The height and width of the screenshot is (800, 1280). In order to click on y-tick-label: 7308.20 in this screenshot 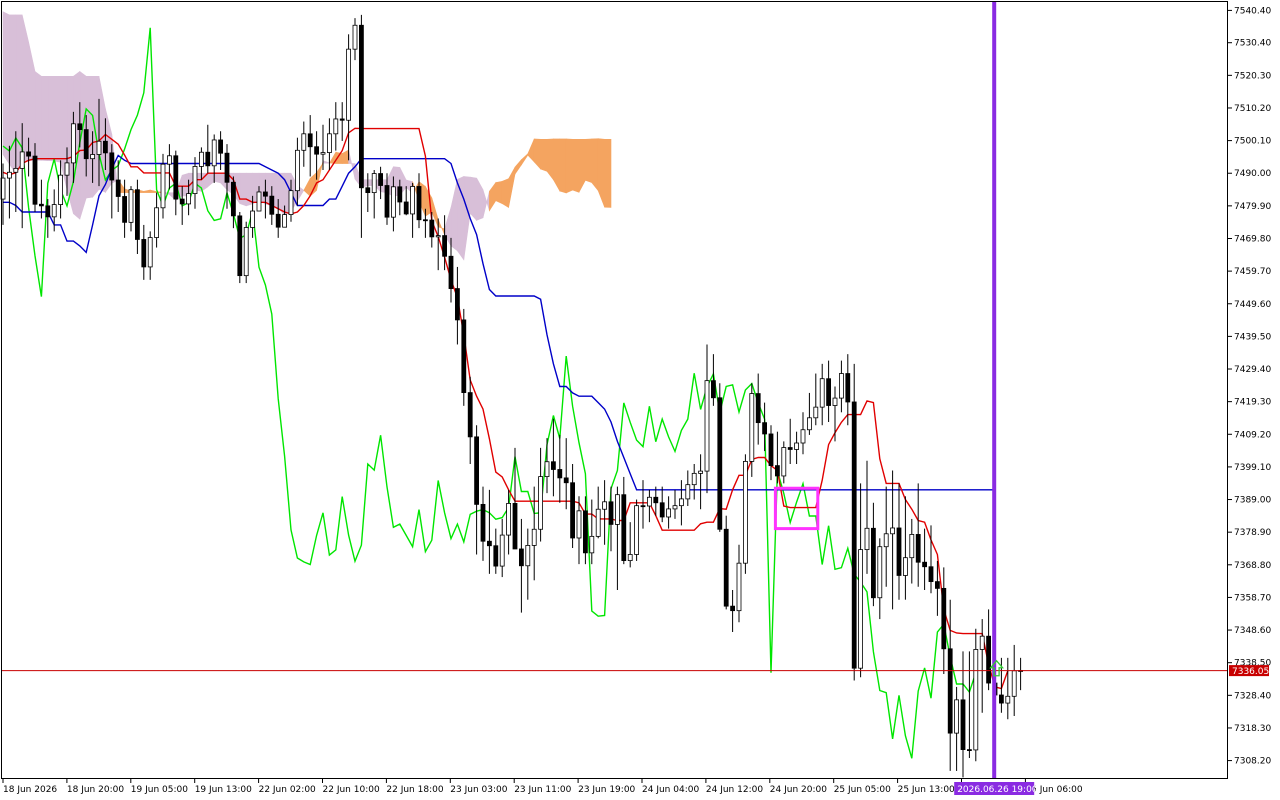, I will do `click(1252, 762)`.